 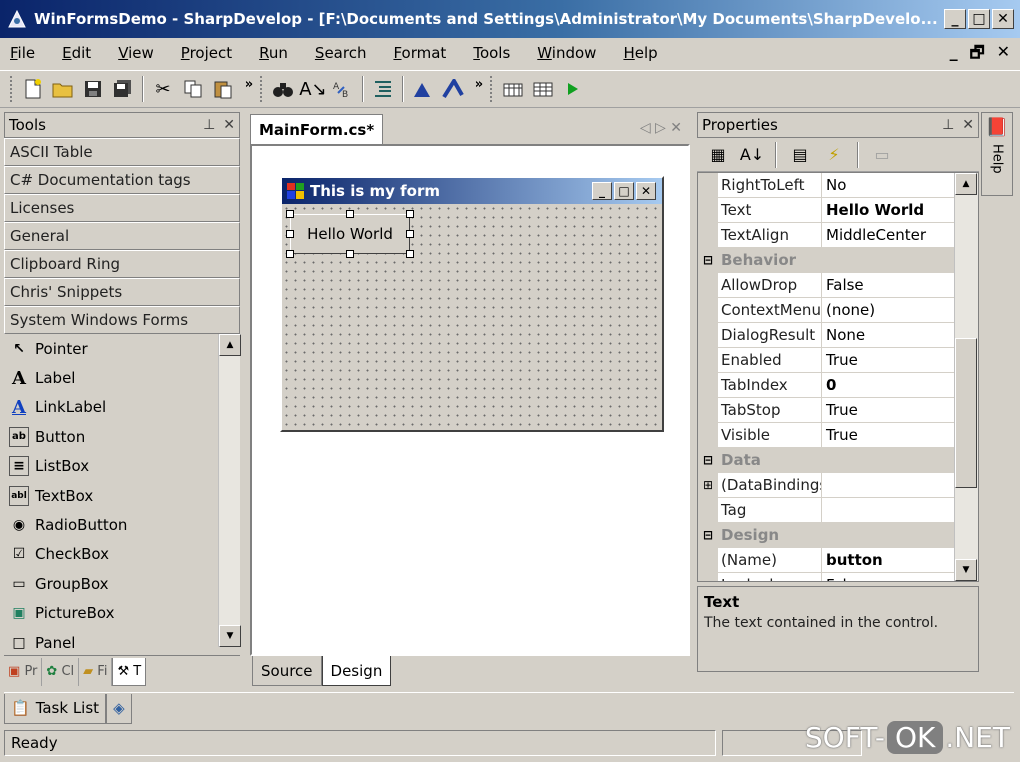 I want to click on toolbox-item-panel: □ Panel, so click(x=122, y=642).